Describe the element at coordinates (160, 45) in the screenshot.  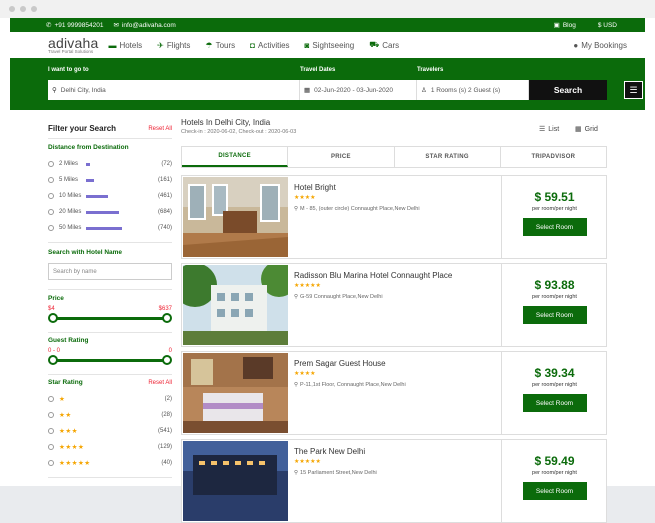
I see `plane-icon: ✈` at that location.